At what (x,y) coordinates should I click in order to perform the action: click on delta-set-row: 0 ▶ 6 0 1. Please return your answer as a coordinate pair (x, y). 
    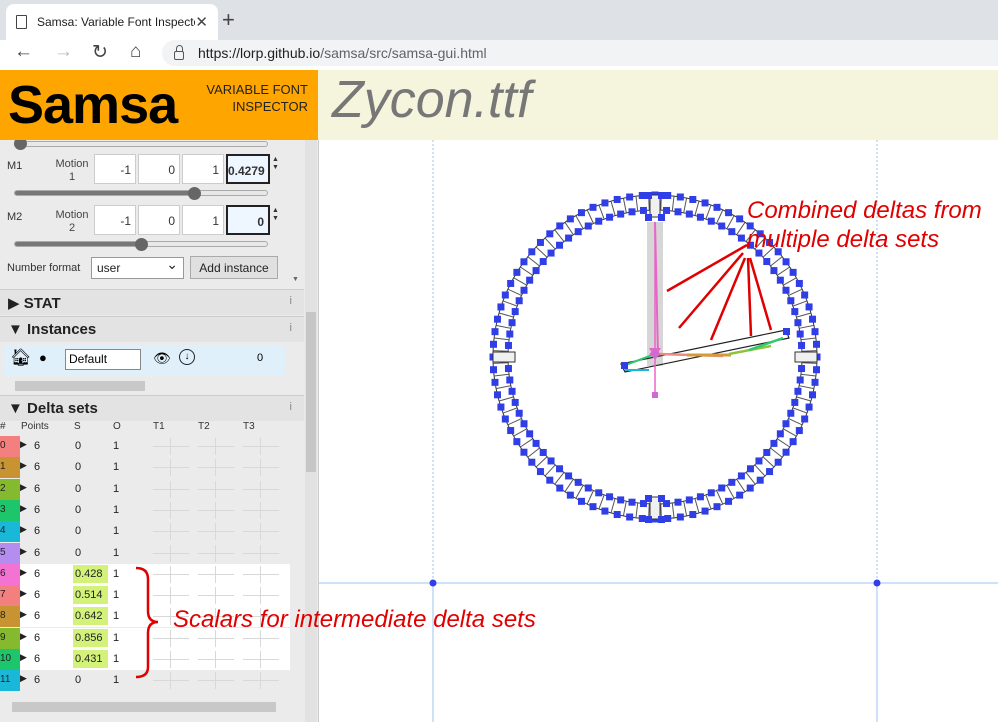
    Looking at the image, I should click on (145, 446).